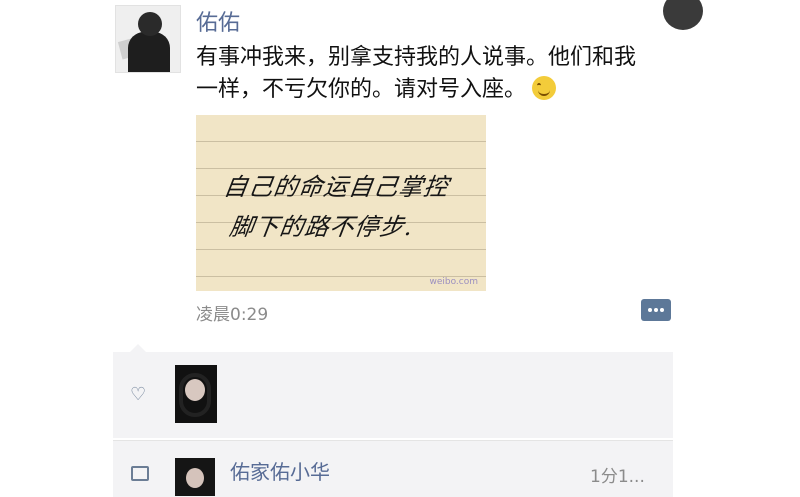 This screenshot has width=800, height=497. I want to click on likes-pointer, so click(138, 348).